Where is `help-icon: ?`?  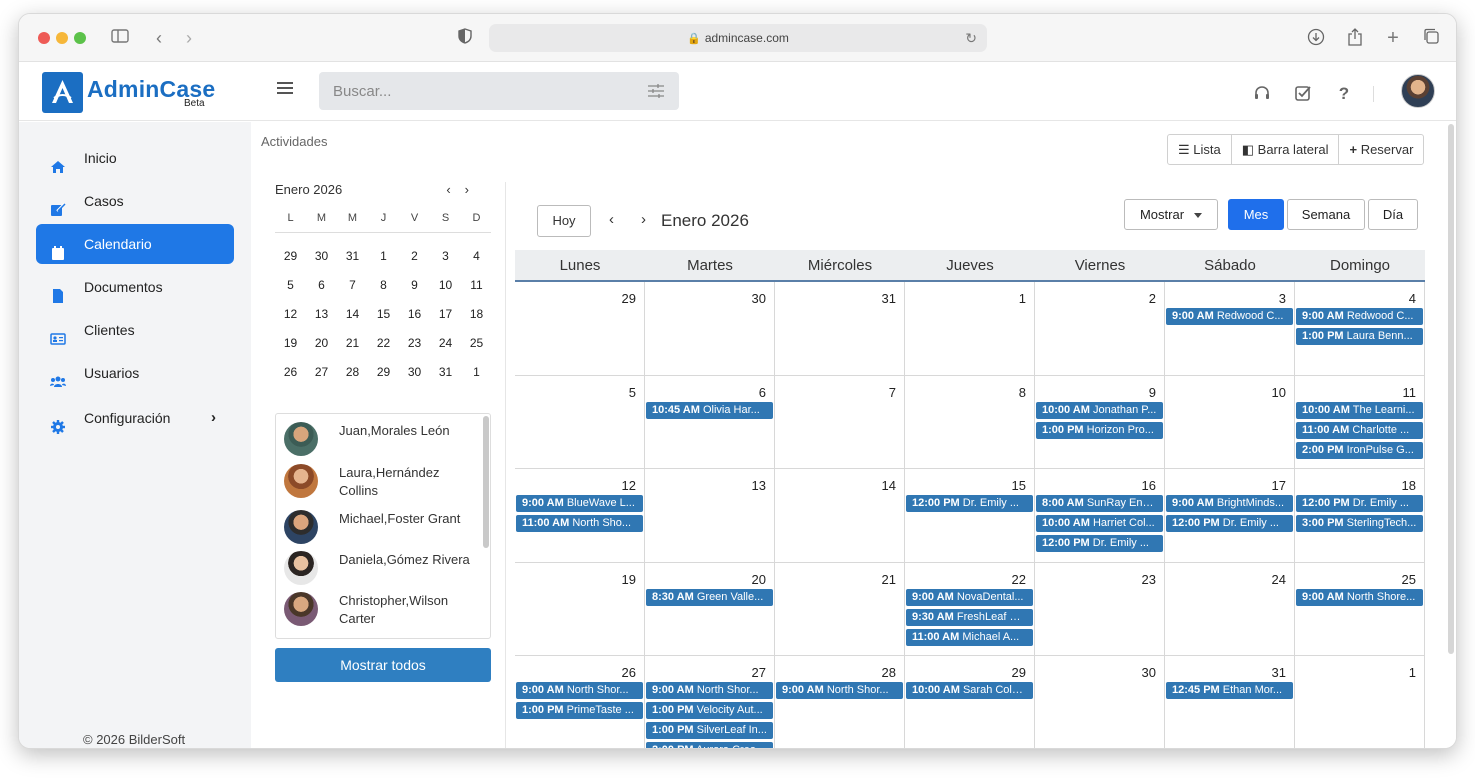
help-icon: ? is located at coordinates (1344, 94).